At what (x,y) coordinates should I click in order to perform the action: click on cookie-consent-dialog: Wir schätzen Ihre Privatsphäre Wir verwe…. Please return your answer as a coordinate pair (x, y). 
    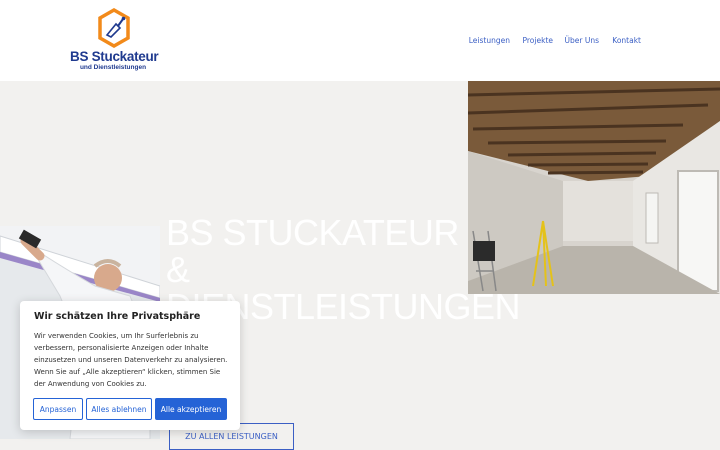
    Looking at the image, I should click on (130, 365).